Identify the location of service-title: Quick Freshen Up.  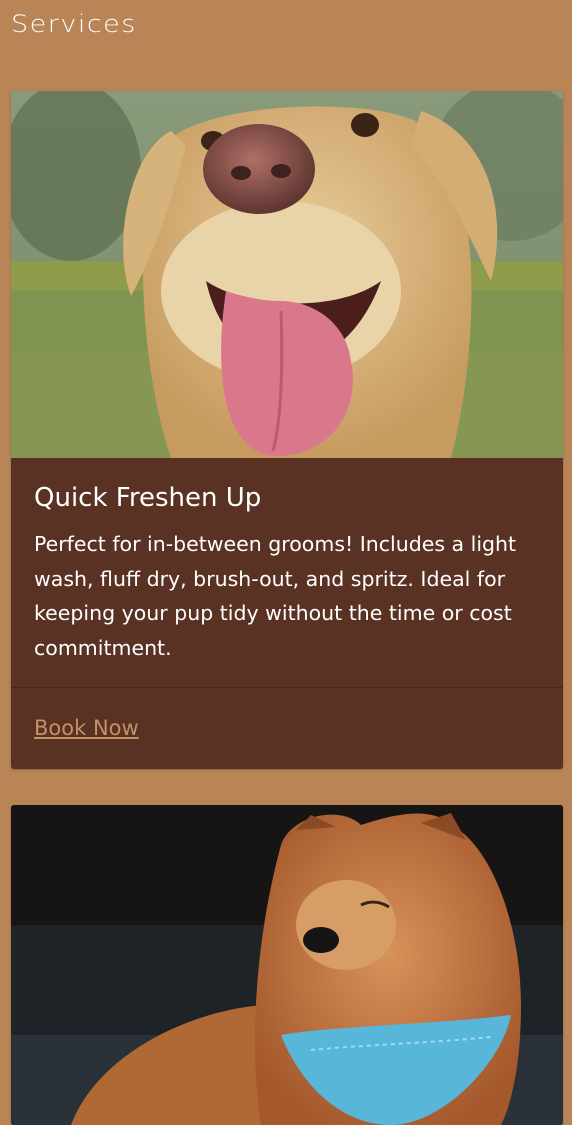
(148, 498).